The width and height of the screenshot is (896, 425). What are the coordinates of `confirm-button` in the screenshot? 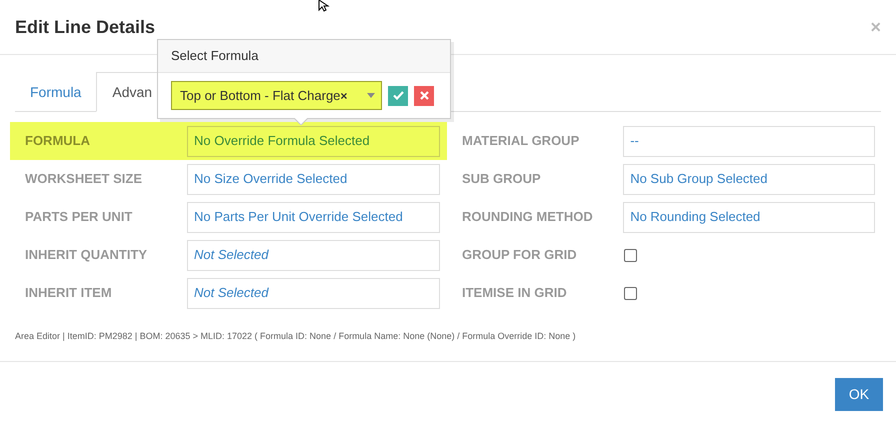 It's located at (398, 96).